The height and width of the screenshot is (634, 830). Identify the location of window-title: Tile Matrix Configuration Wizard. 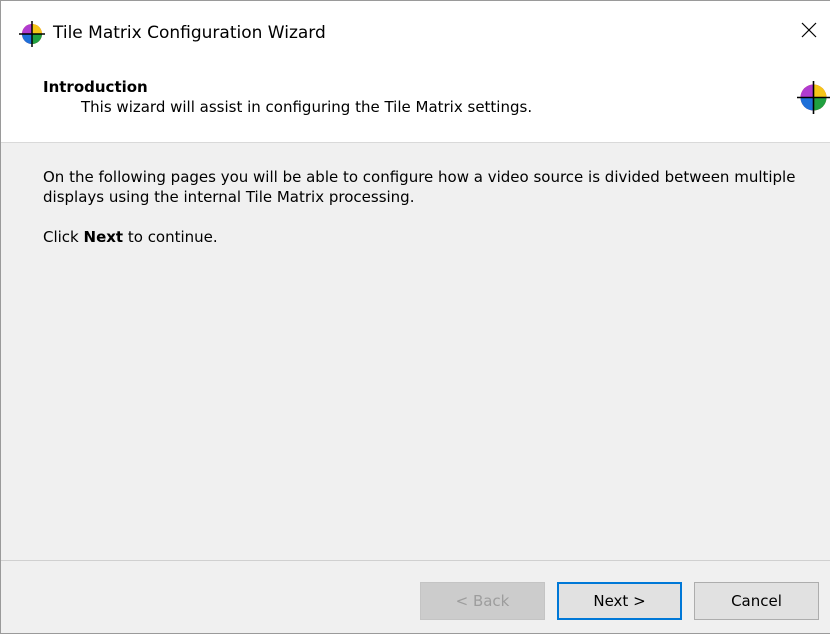
(189, 33).